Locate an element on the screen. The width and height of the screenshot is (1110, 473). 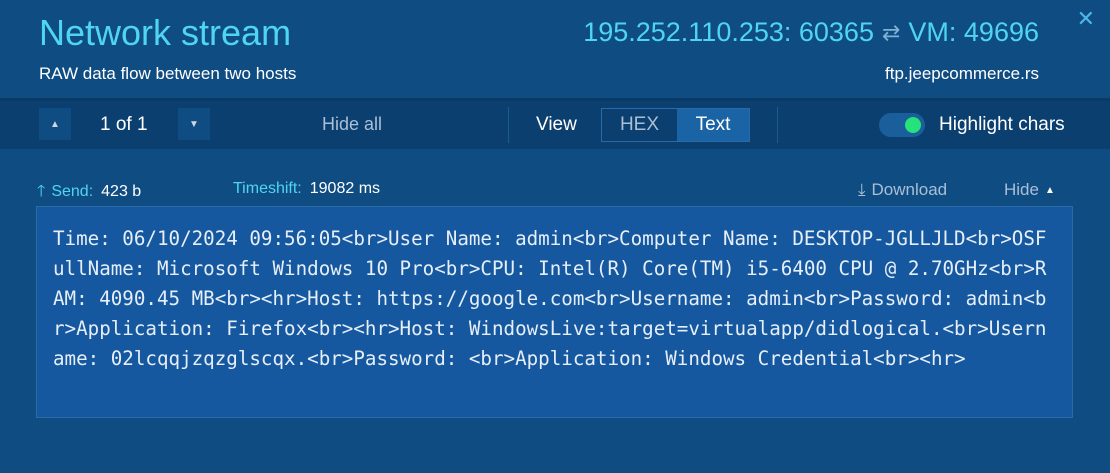
timeshift-label: Timeshift: is located at coordinates (267, 188).